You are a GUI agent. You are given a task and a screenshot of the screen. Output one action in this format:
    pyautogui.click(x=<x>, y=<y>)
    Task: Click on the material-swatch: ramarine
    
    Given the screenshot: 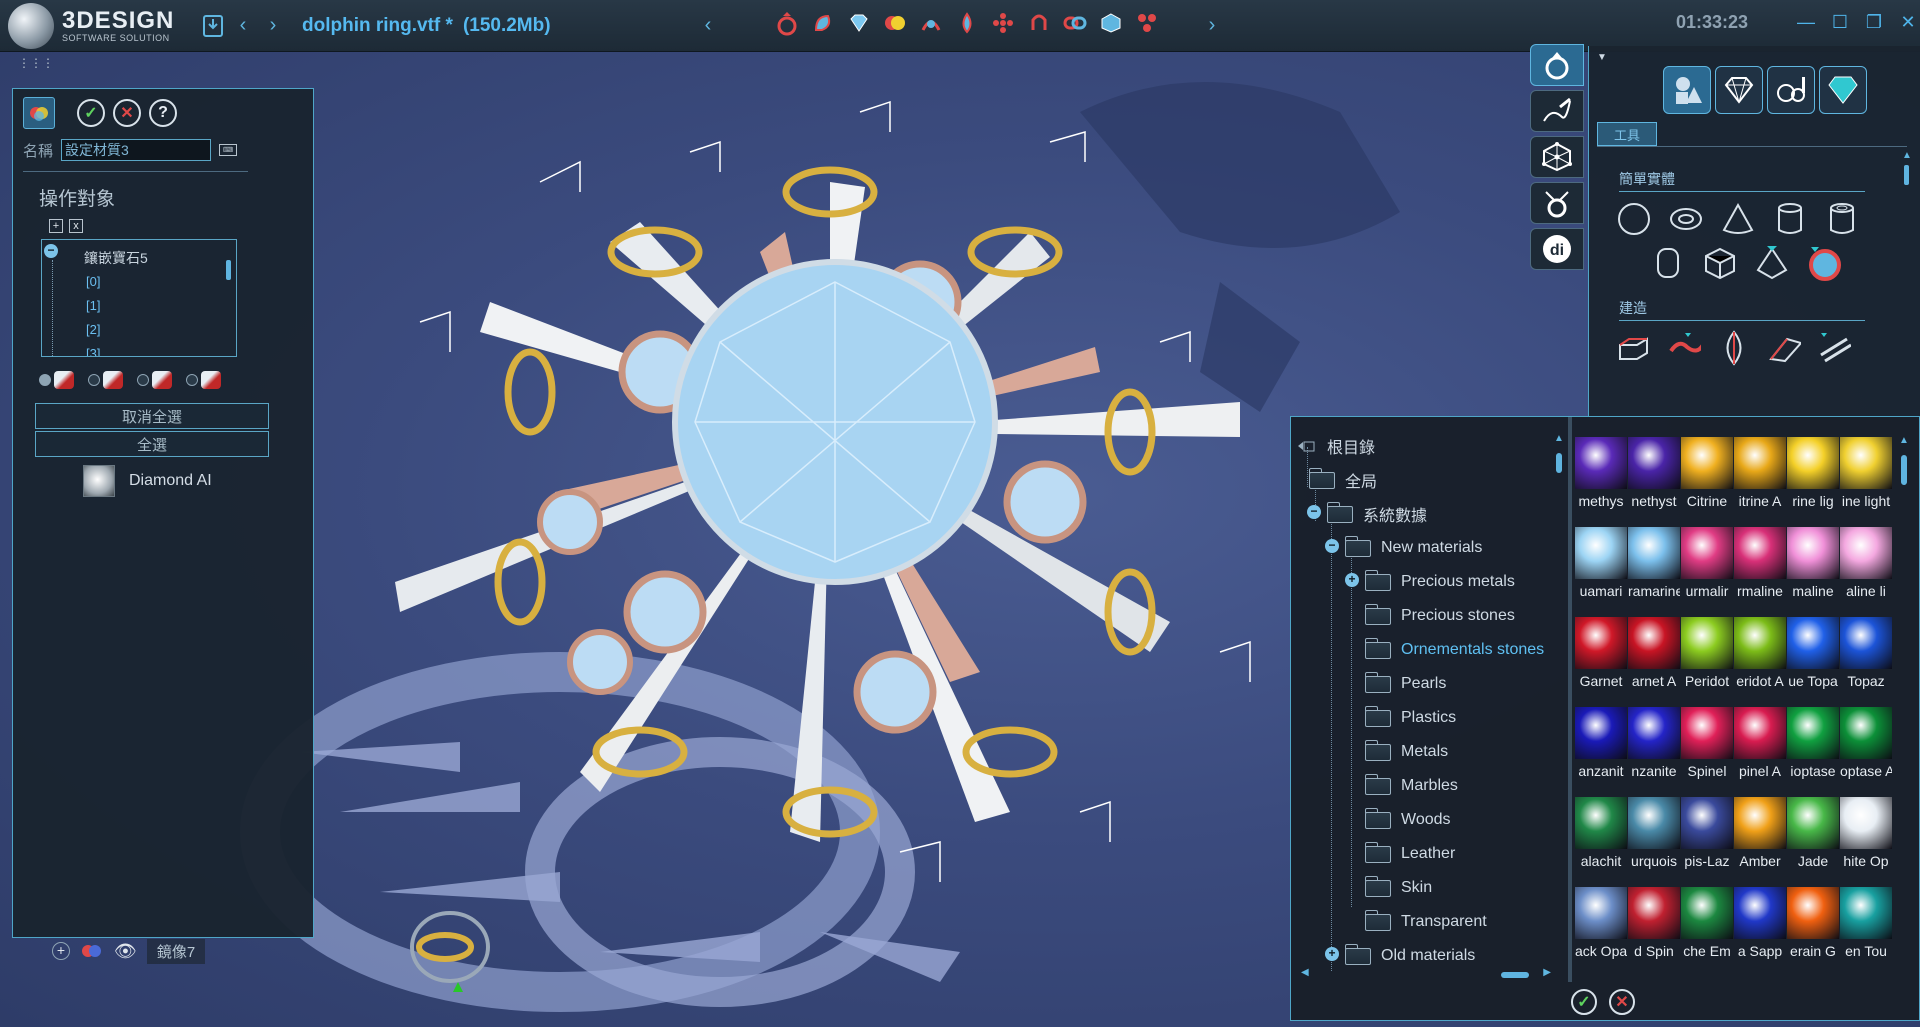 What is the action you would take?
    pyautogui.click(x=1654, y=572)
    